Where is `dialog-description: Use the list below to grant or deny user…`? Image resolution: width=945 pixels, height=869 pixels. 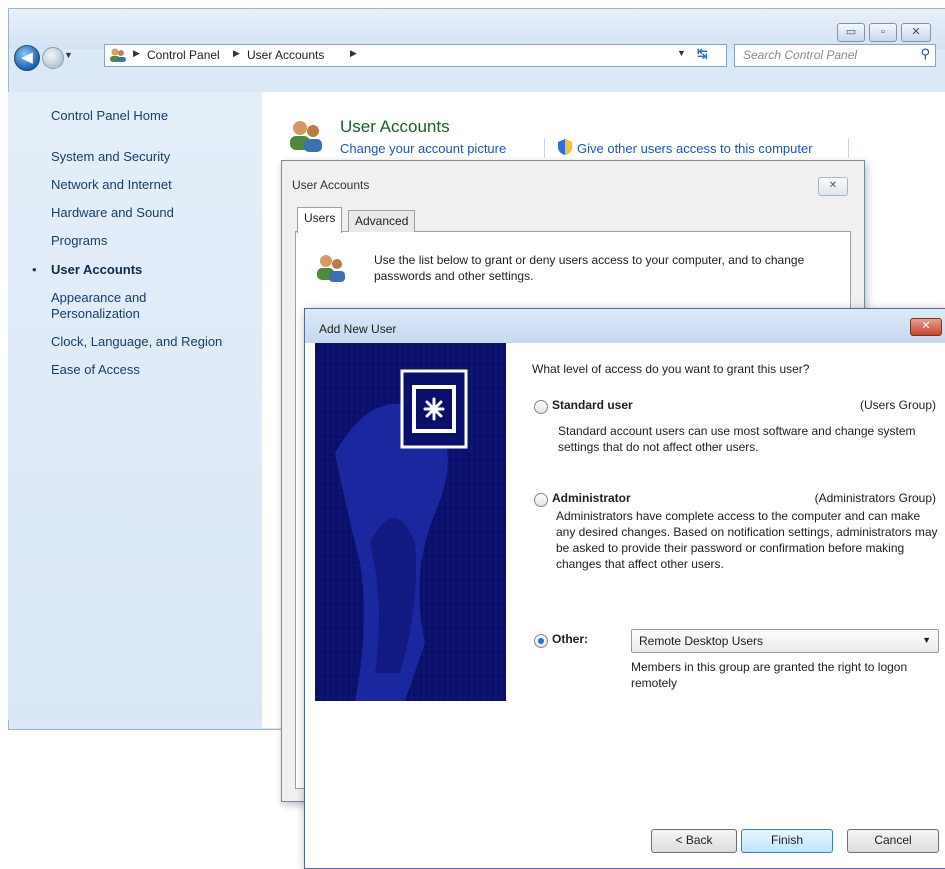
dialog-description: Use the list below to grant or deny user… is located at coordinates (589, 268).